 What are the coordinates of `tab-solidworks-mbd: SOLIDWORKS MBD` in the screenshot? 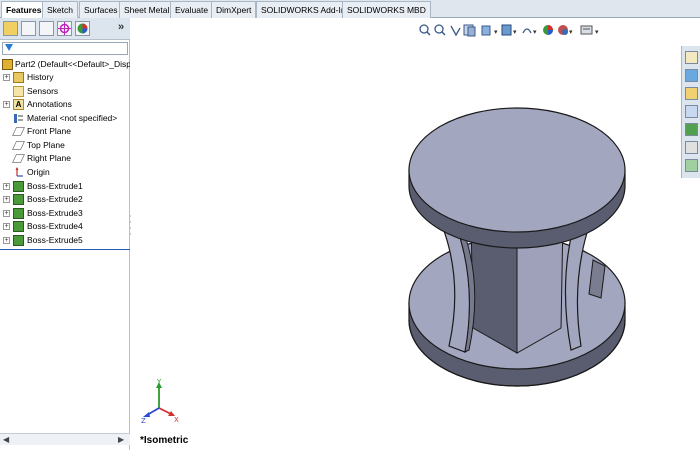 It's located at (386, 9).